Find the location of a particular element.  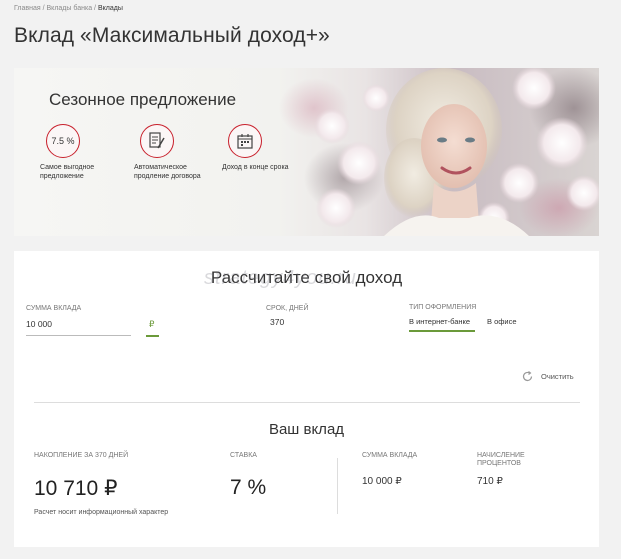

type-option-office: В офисе is located at coordinates (502, 321).